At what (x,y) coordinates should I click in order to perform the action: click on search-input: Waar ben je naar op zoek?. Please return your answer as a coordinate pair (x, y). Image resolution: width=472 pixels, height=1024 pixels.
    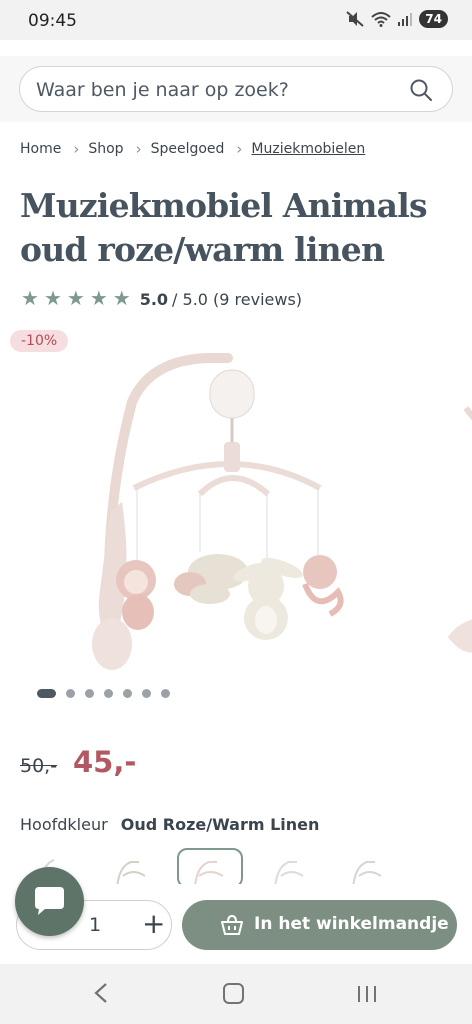
    Looking at the image, I should click on (236, 89).